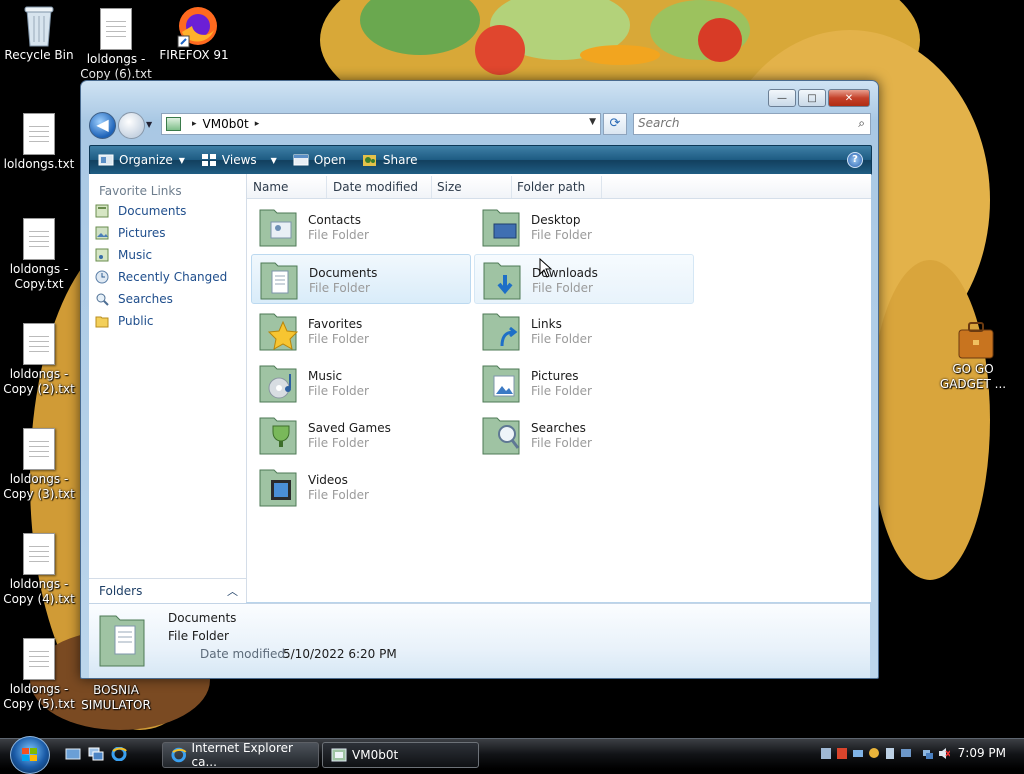 Image resolution: width=1024 pixels, height=774 pixels. I want to click on nav-link-documents: Documents, so click(140, 211).